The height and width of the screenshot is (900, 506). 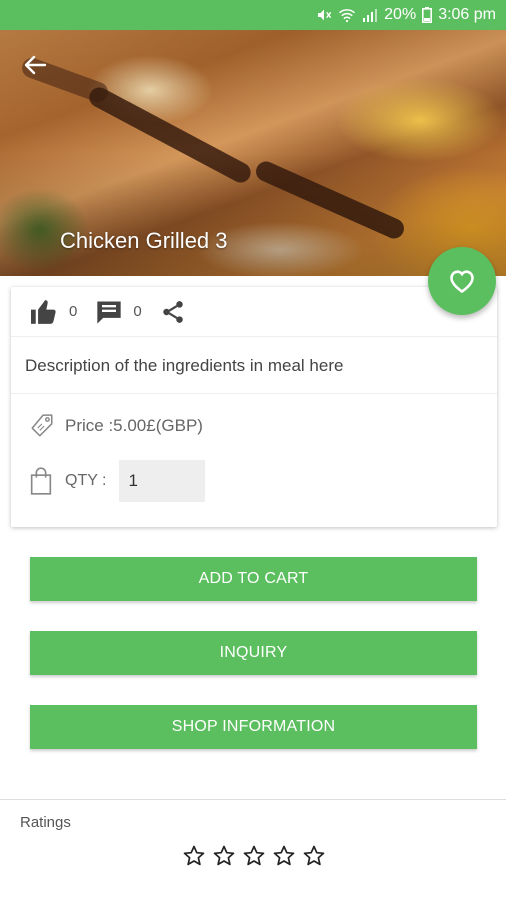 I want to click on quantity-row: QTY :, so click(x=117, y=481).